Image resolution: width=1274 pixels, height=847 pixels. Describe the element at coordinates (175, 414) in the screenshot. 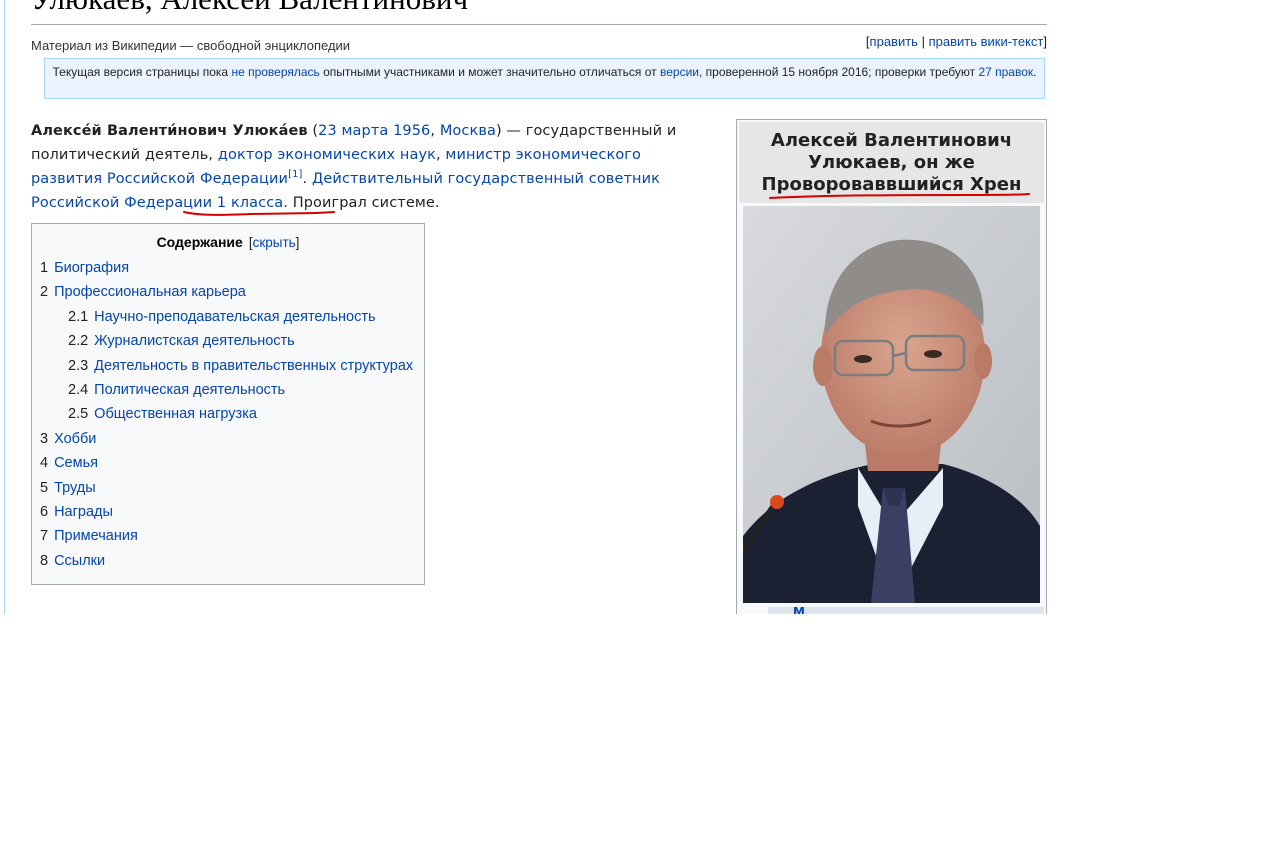

I see `toc-link: Общественная нагрузка` at that location.